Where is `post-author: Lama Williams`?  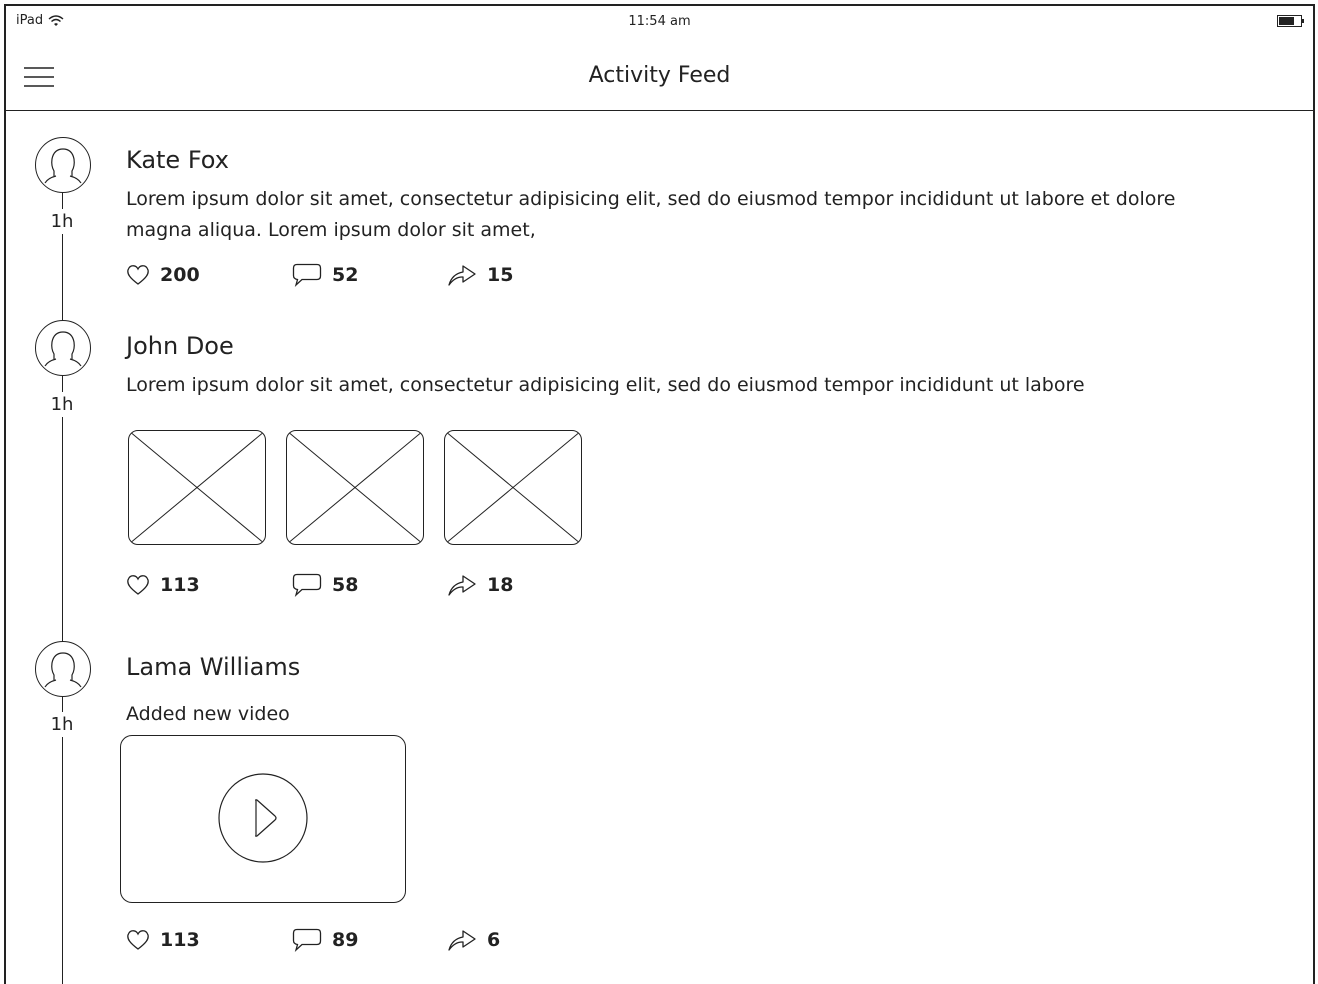 post-author: Lama Williams is located at coordinates (213, 667).